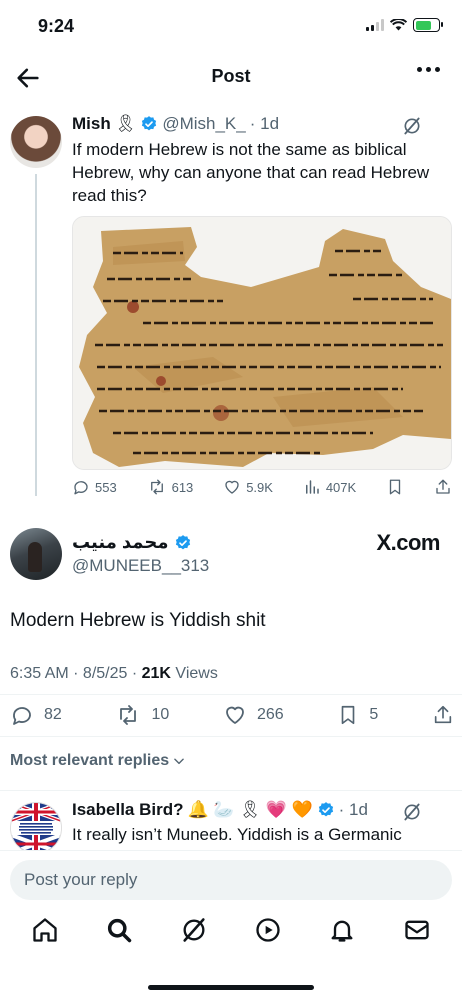 The height and width of the screenshot is (1000, 462). Describe the element at coordinates (56, 26) in the screenshot. I see `status-time: 9:24` at that location.